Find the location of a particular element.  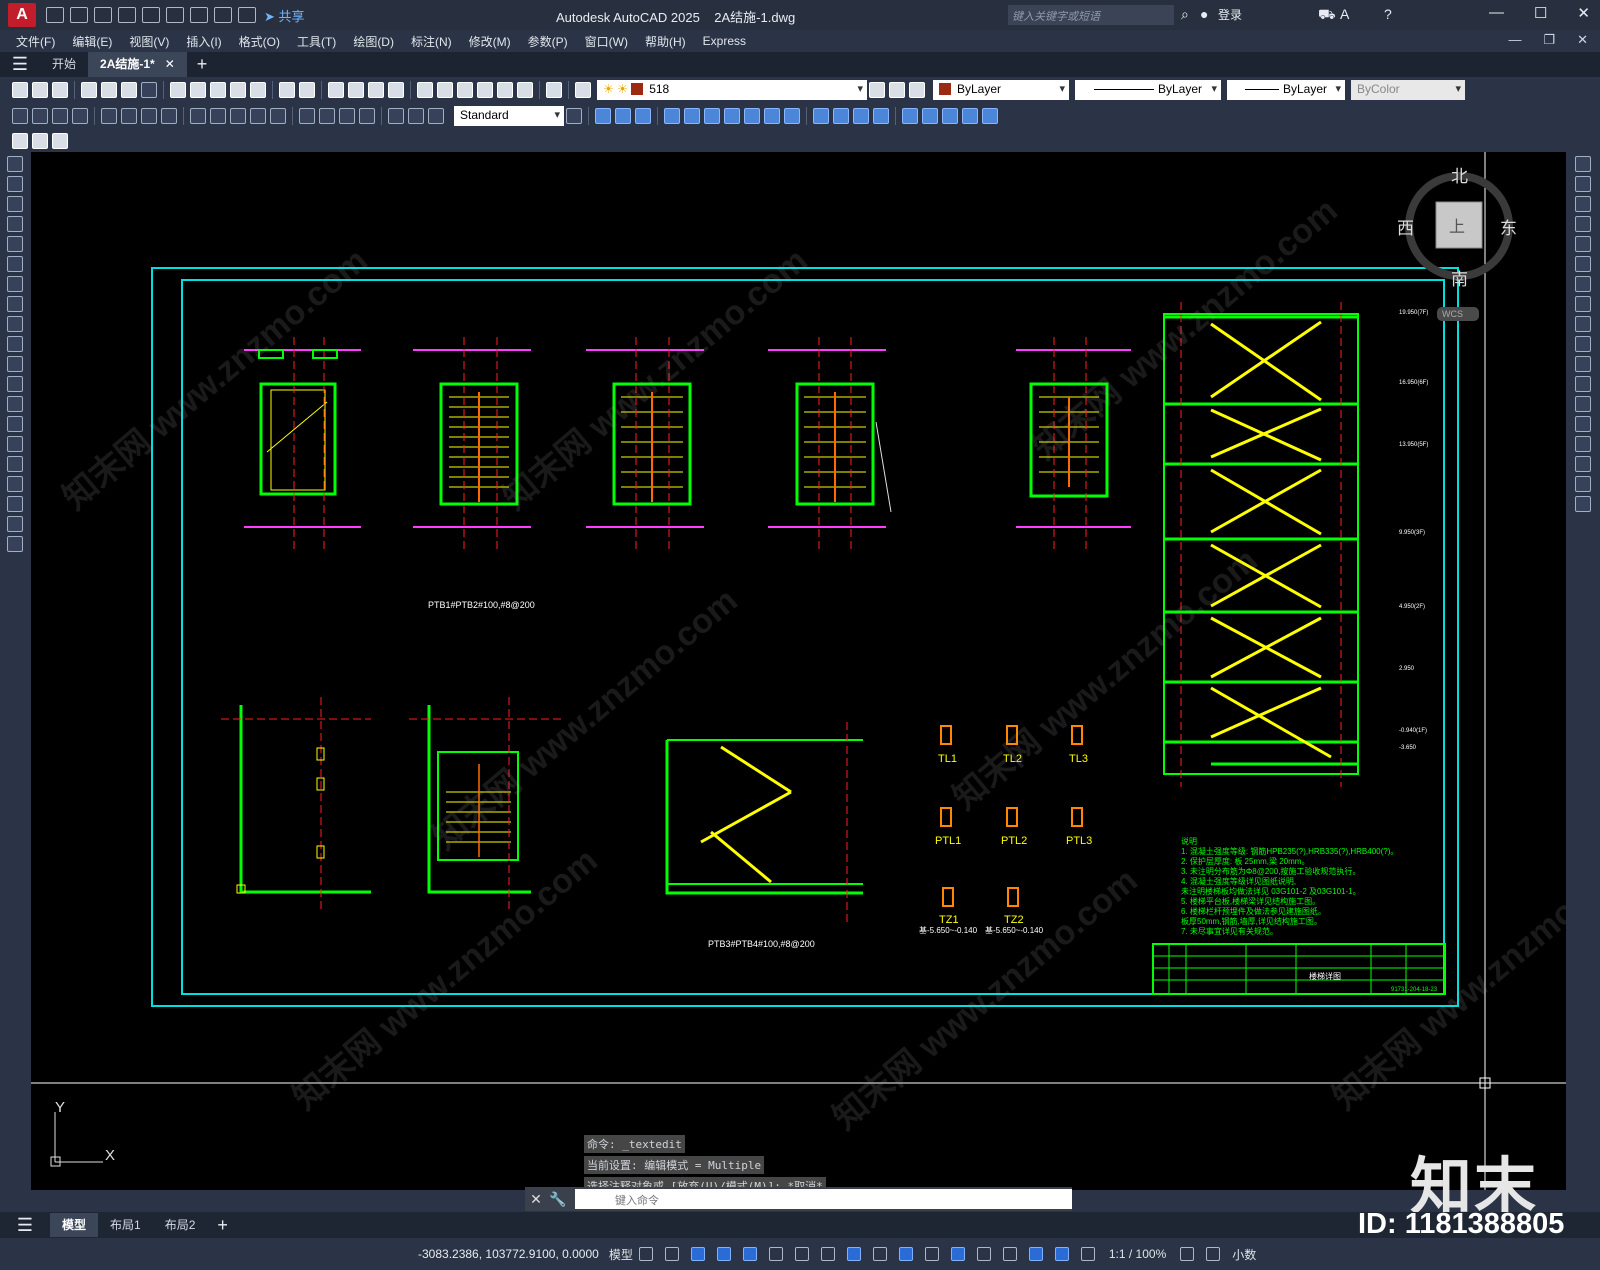

doc-minimize-icon: — is located at coordinates (1514, 40).